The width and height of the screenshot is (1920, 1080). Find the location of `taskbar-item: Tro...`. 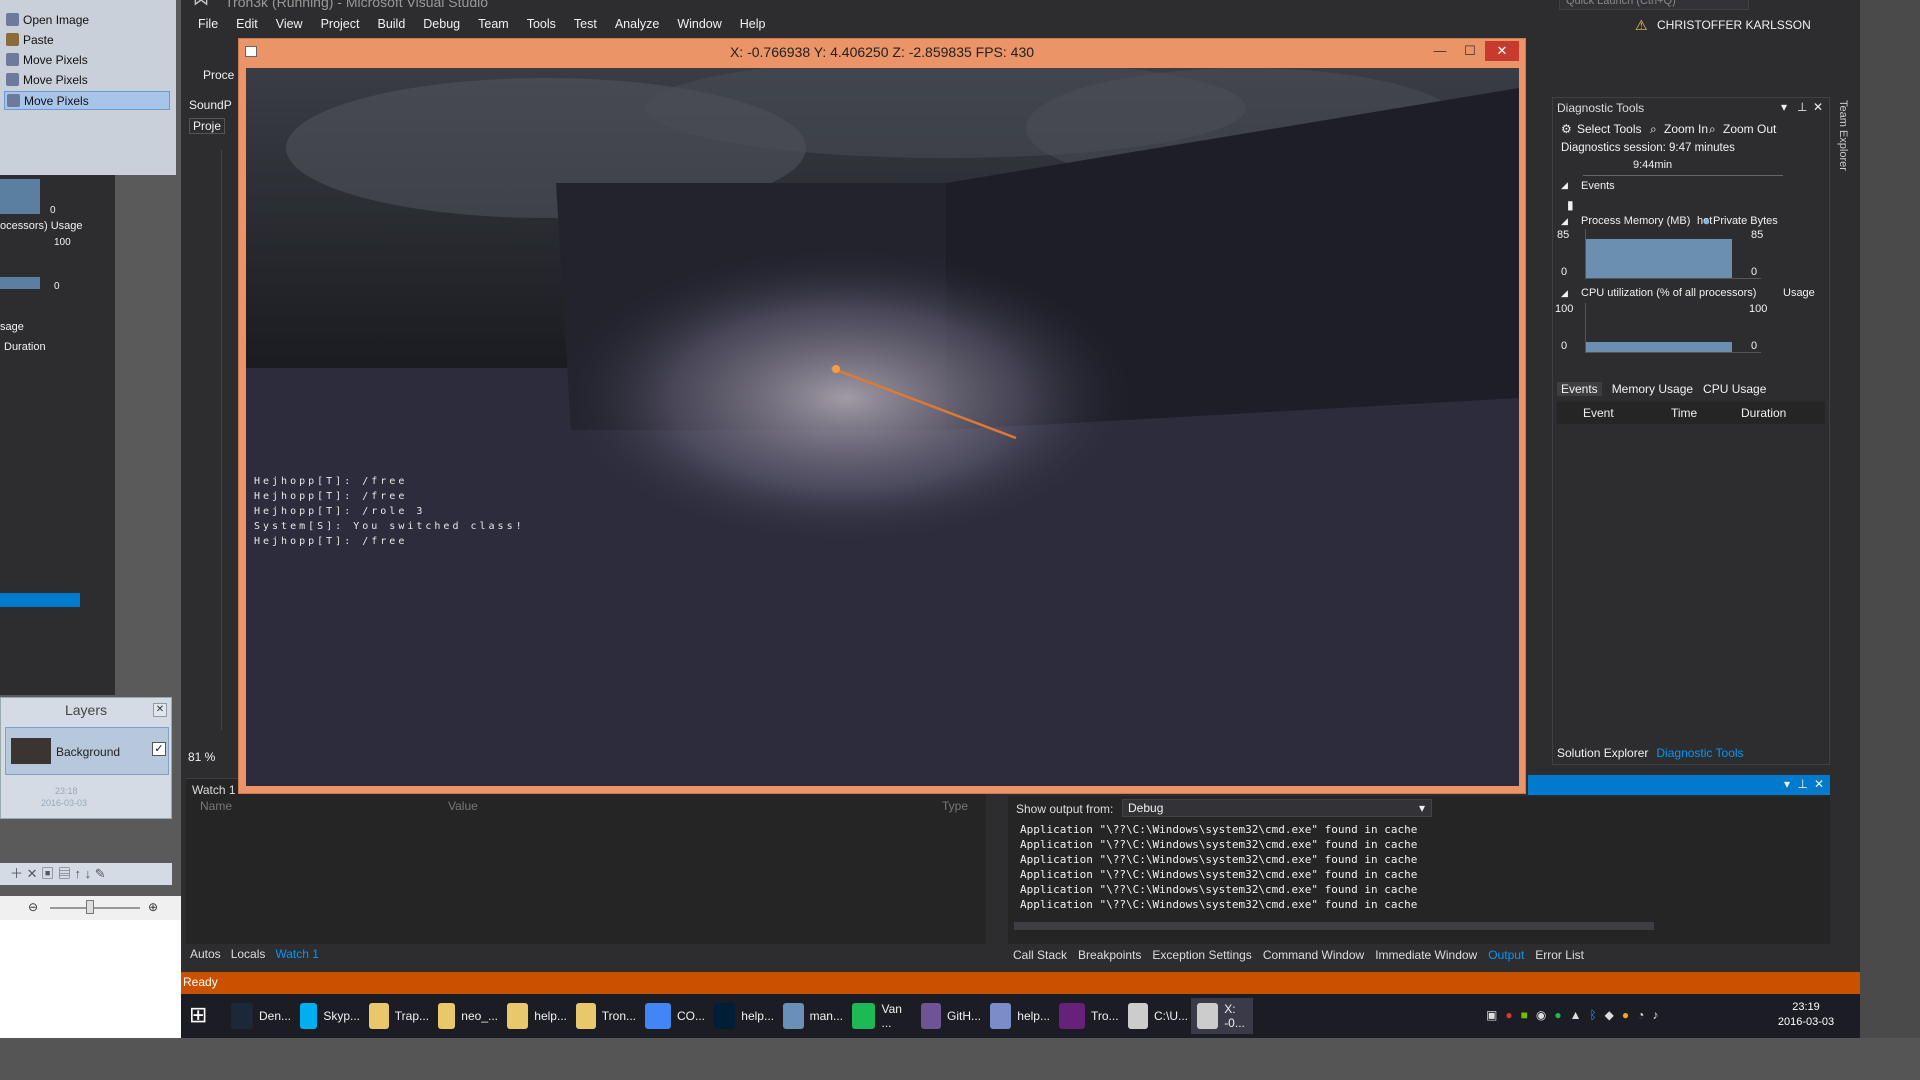

taskbar-item: Tro... is located at coordinates (1086, 1016).